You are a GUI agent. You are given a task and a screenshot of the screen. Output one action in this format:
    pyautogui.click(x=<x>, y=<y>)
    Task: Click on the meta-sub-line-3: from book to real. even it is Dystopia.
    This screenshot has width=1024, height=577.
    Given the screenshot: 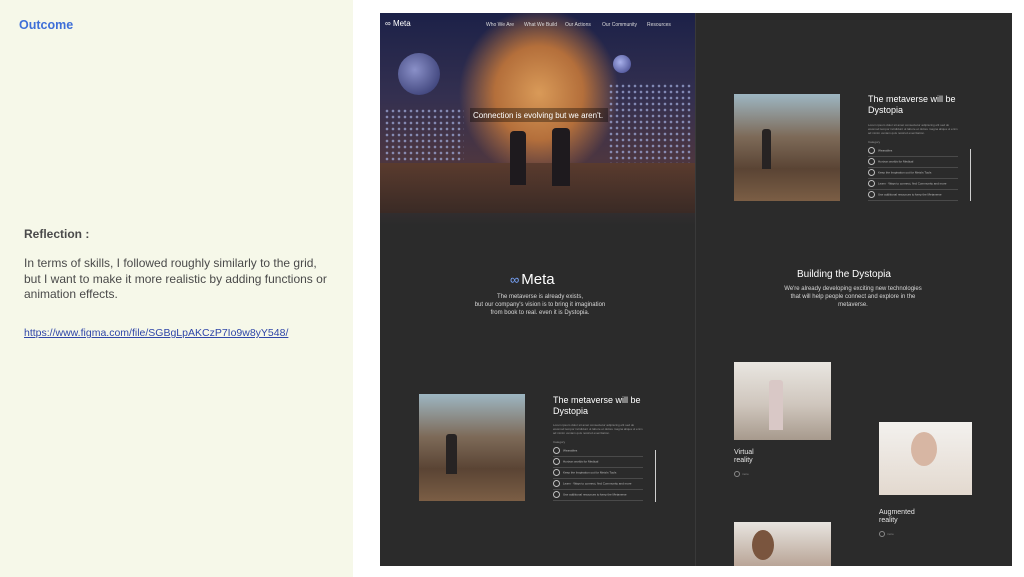 What is the action you would take?
    pyautogui.click(x=540, y=313)
    